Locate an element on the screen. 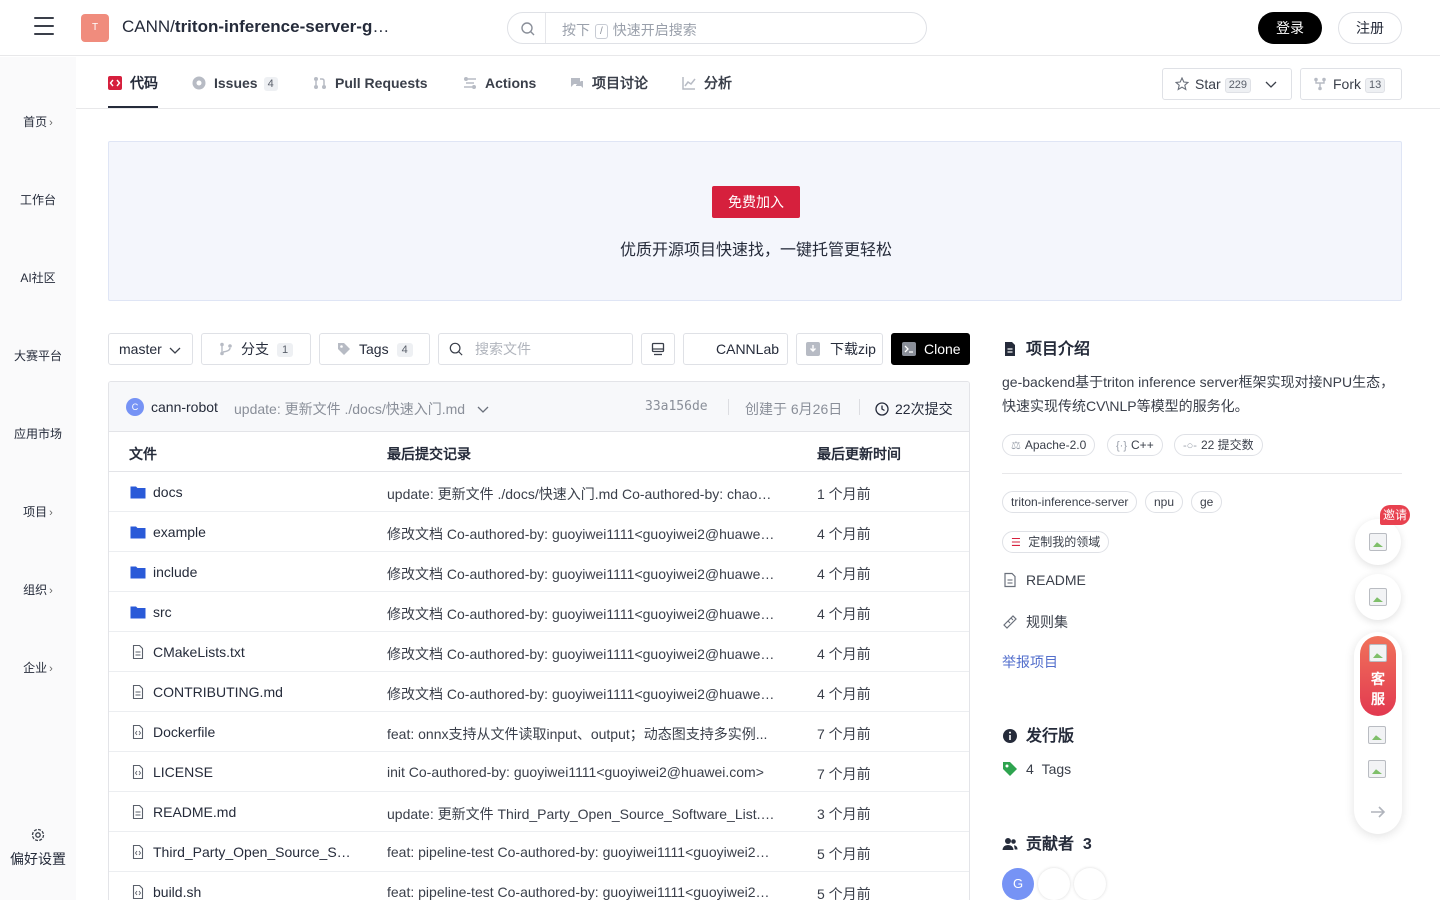 This screenshot has height=900, width=1440. tab-issues: Issues 4 is located at coordinates (235, 83).